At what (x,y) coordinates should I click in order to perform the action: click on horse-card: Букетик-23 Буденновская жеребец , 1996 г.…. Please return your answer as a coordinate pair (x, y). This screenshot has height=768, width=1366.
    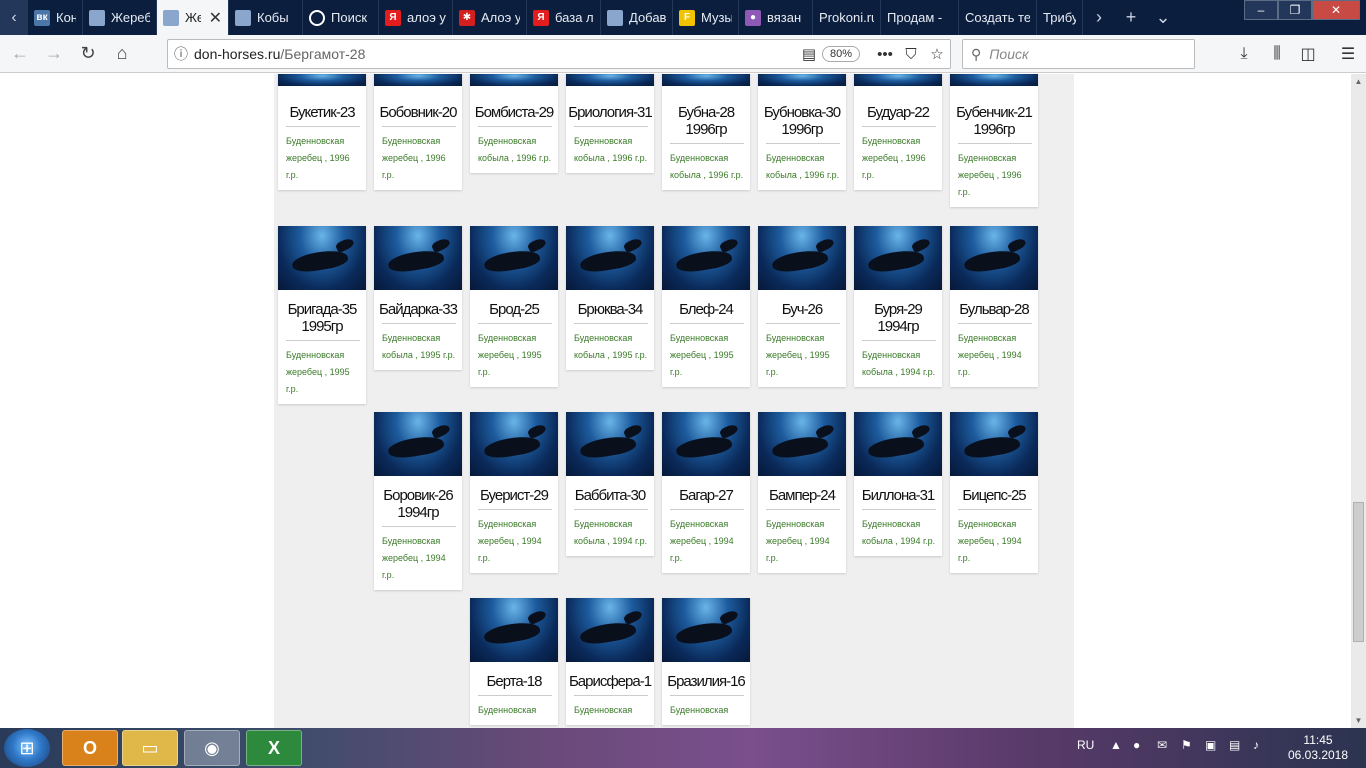
    Looking at the image, I should click on (322, 132).